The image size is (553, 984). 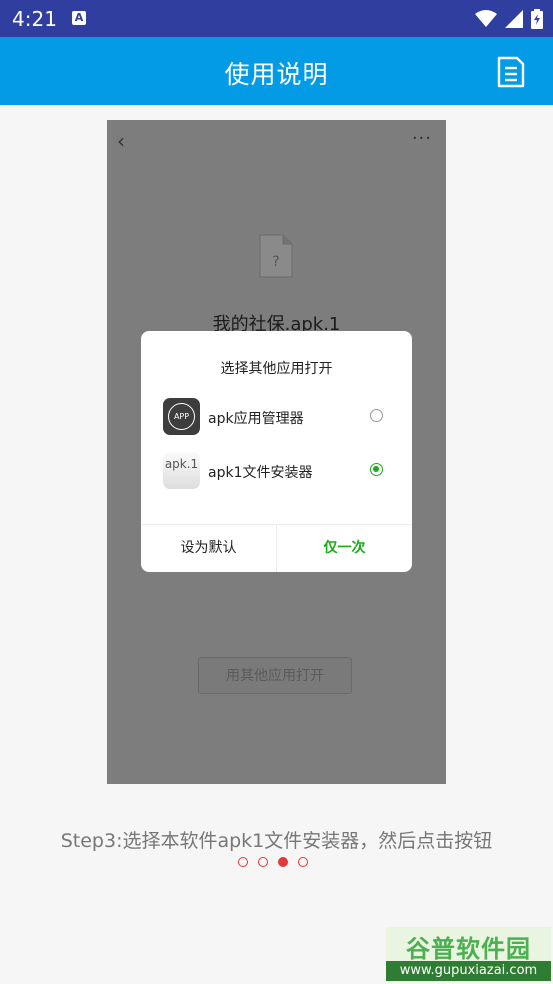 What do you see at coordinates (376, 415) in the screenshot?
I see `radio-unchecked` at bounding box center [376, 415].